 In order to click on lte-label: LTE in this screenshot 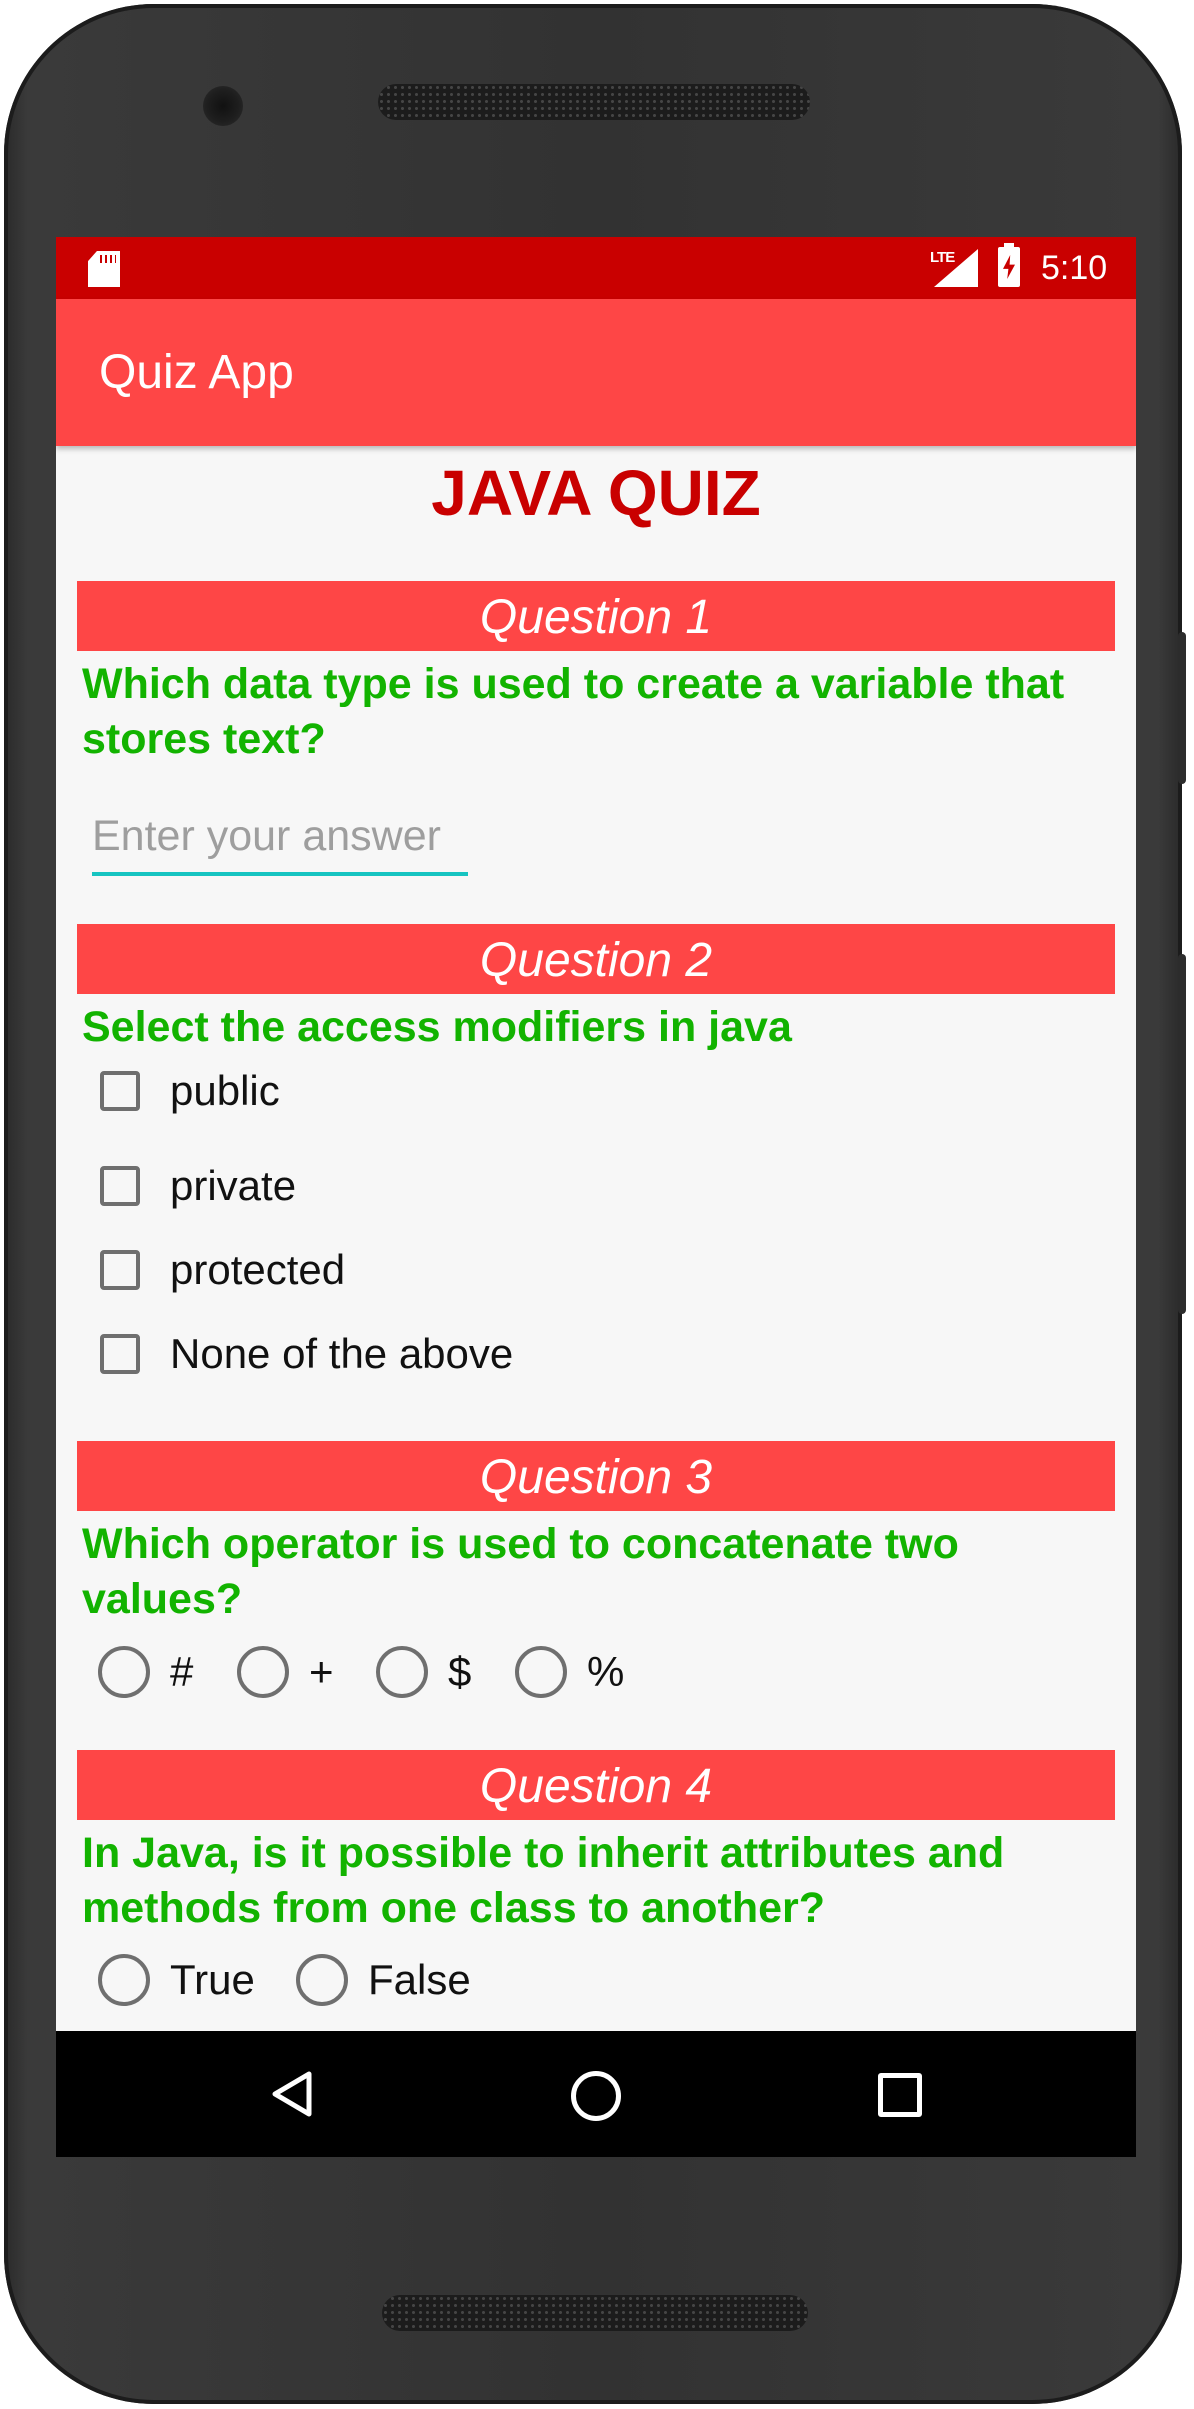, I will do `click(942, 257)`.